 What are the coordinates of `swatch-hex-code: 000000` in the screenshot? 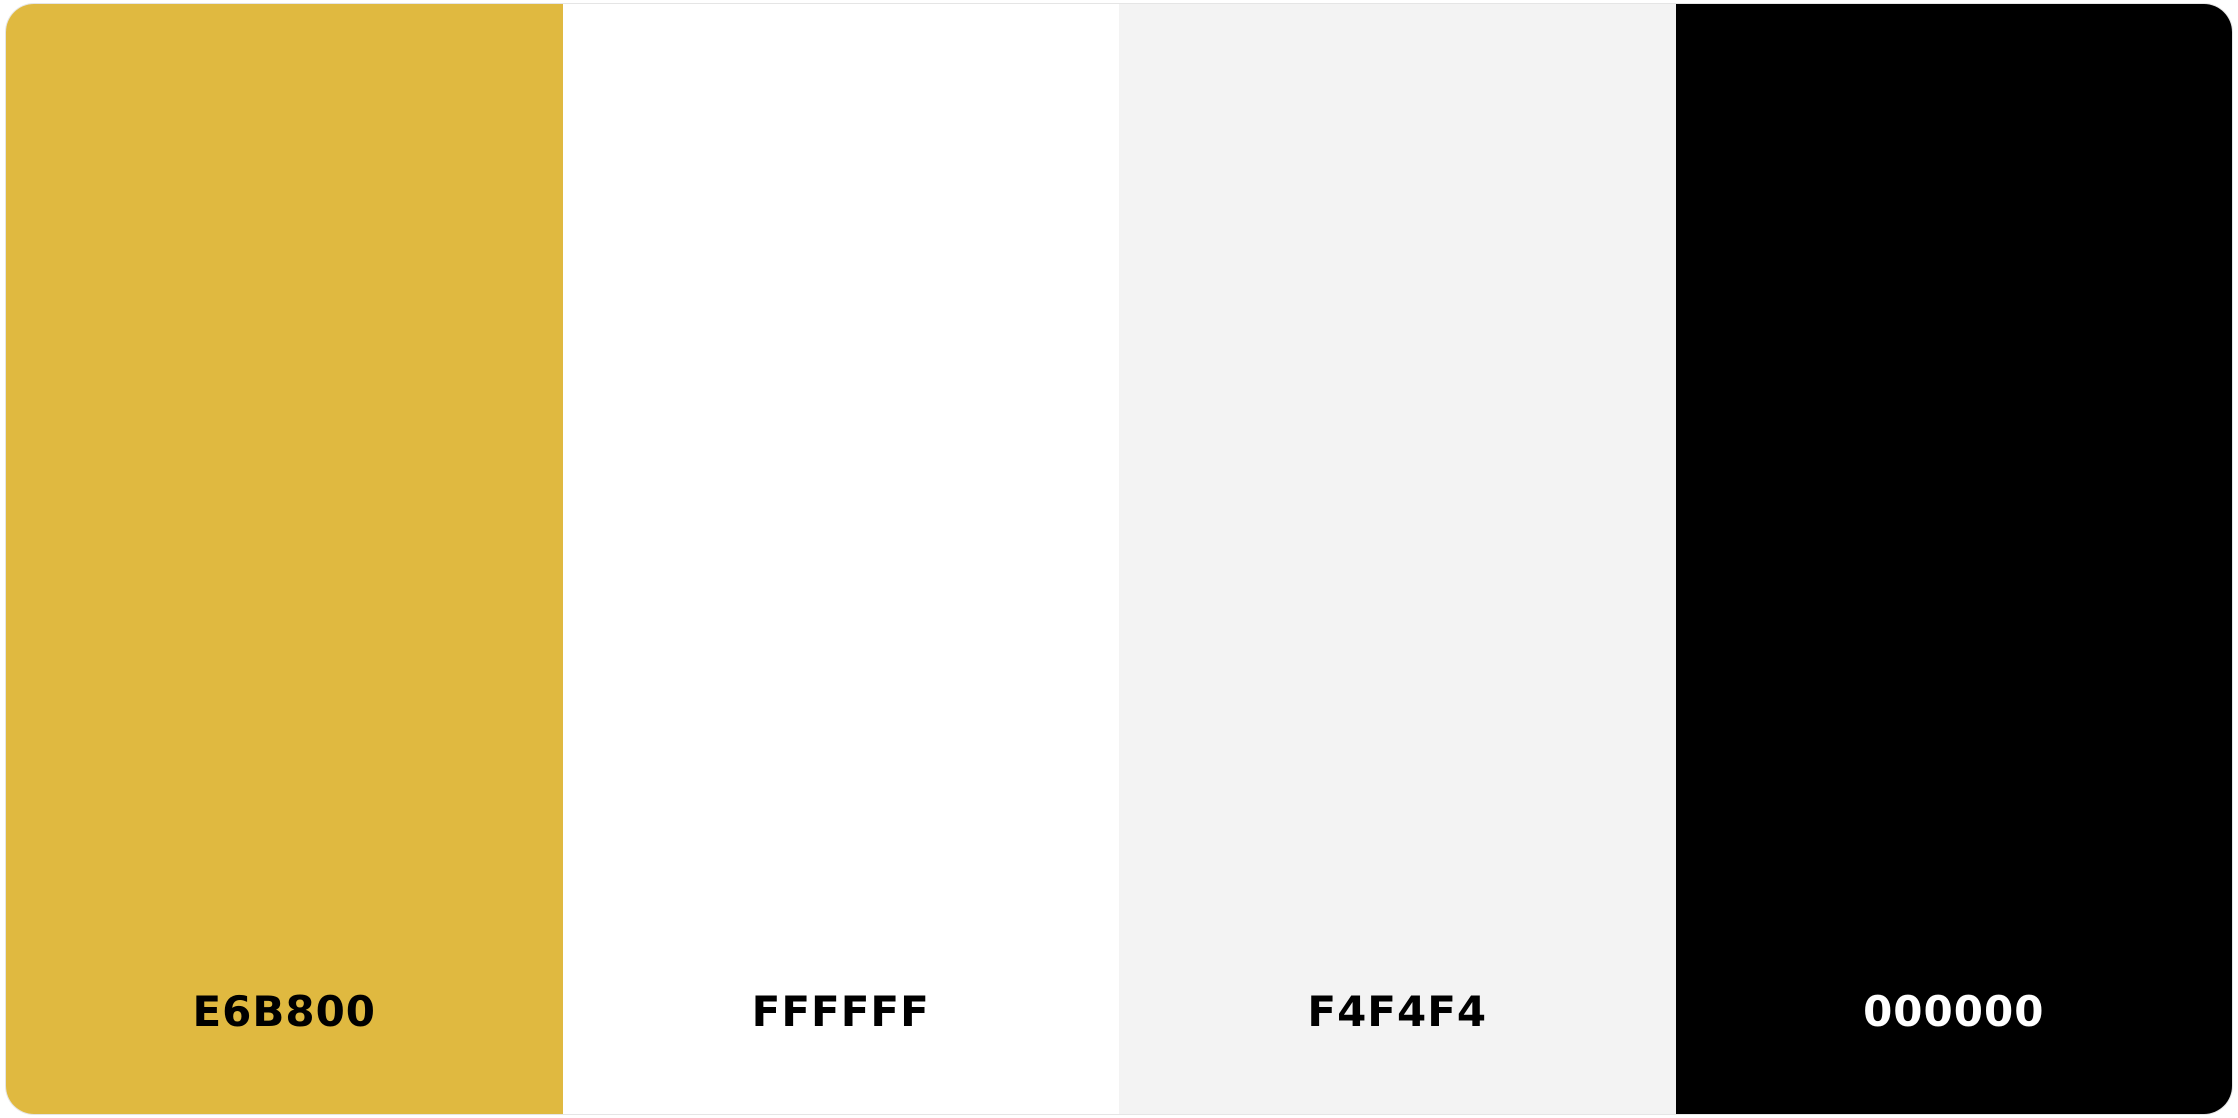 It's located at (1954, 1012).